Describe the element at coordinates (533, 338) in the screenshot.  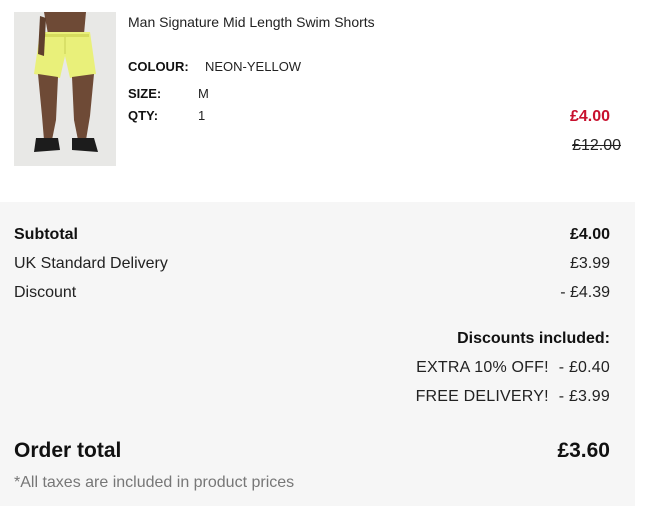
I see `discounts-included-heading: Discounts included:` at that location.